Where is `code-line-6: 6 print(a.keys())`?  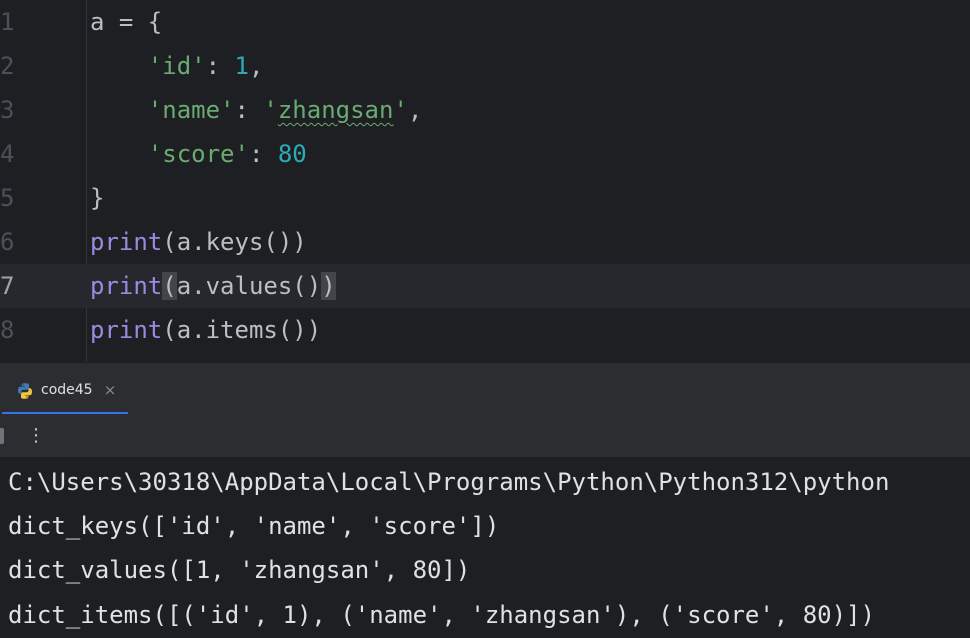
code-line-6: 6 print(a.keys()) is located at coordinates (485, 242).